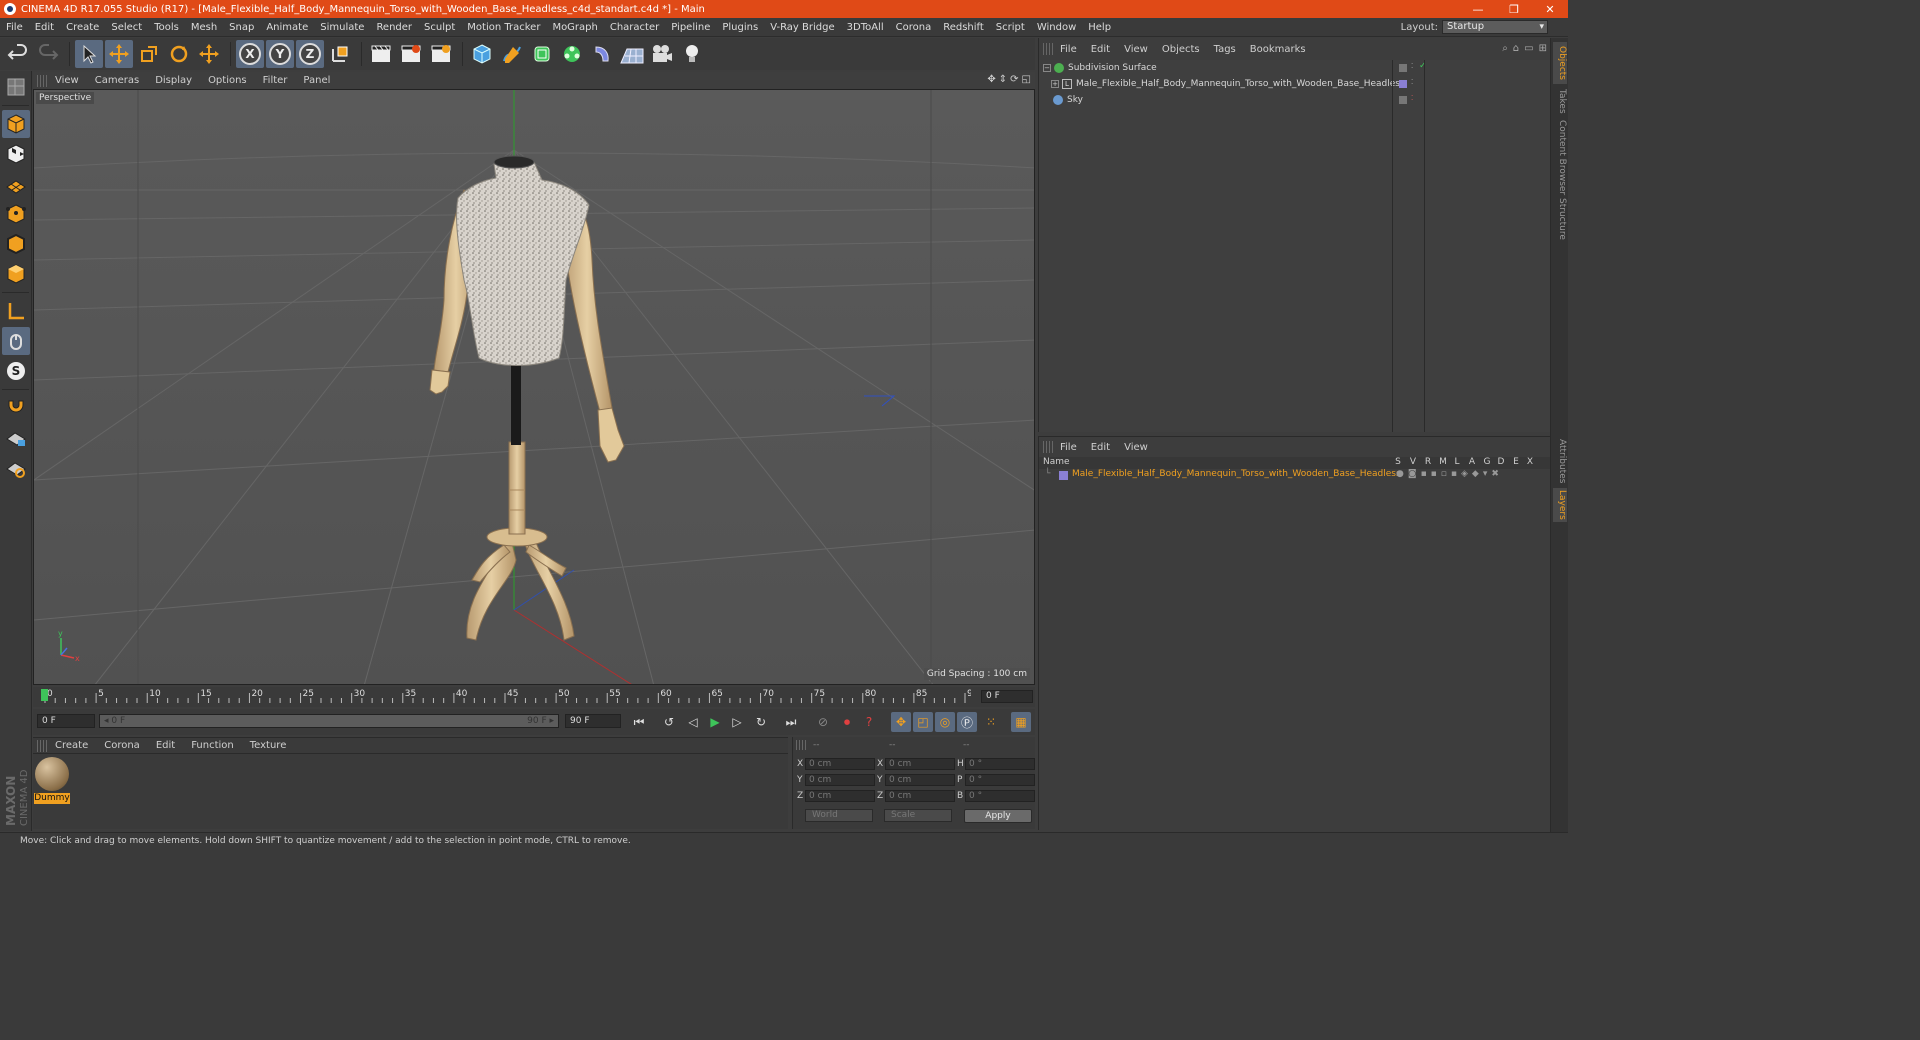  I want to click on render-view-button, so click(381, 54).